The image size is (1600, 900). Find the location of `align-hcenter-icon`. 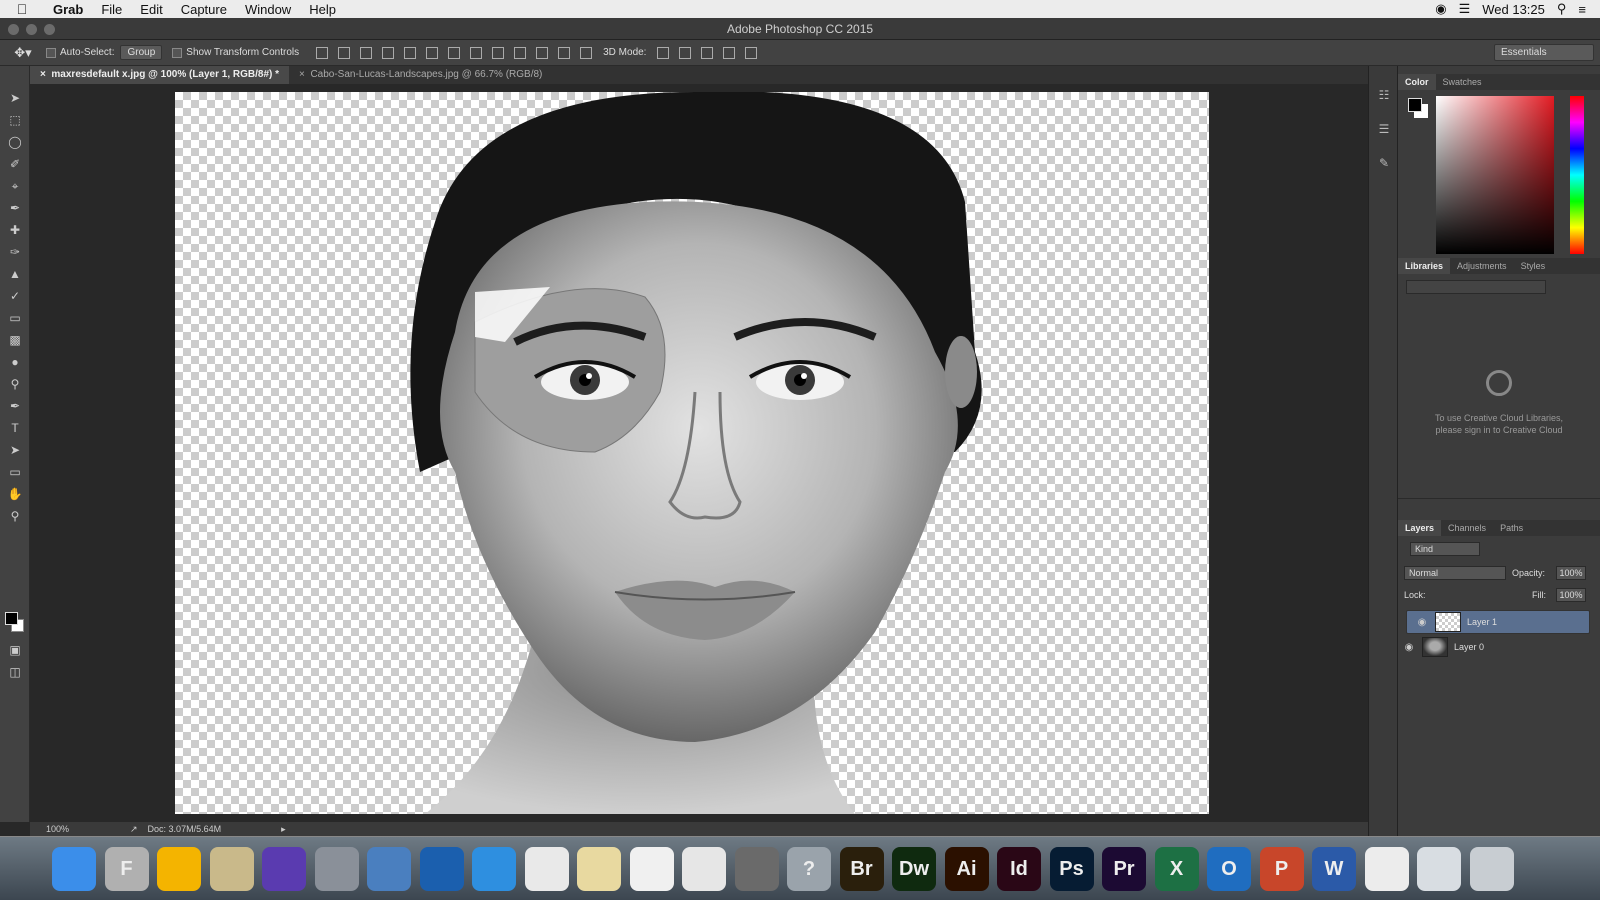

align-hcenter-icon is located at coordinates (410, 52).